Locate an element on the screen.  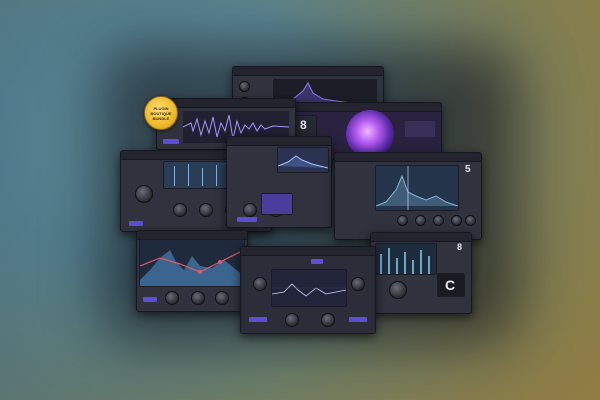
analyzer-display is located at coordinates (417, 188).